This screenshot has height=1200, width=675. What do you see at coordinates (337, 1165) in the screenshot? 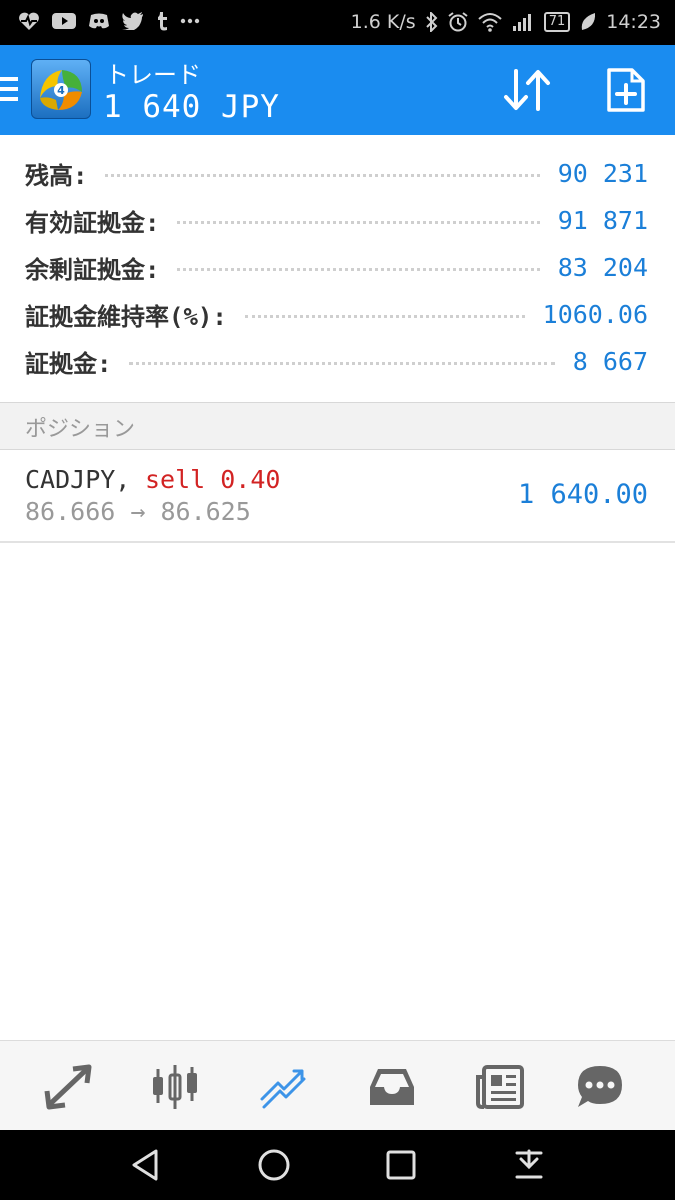
I see `system-nav-bar` at bounding box center [337, 1165].